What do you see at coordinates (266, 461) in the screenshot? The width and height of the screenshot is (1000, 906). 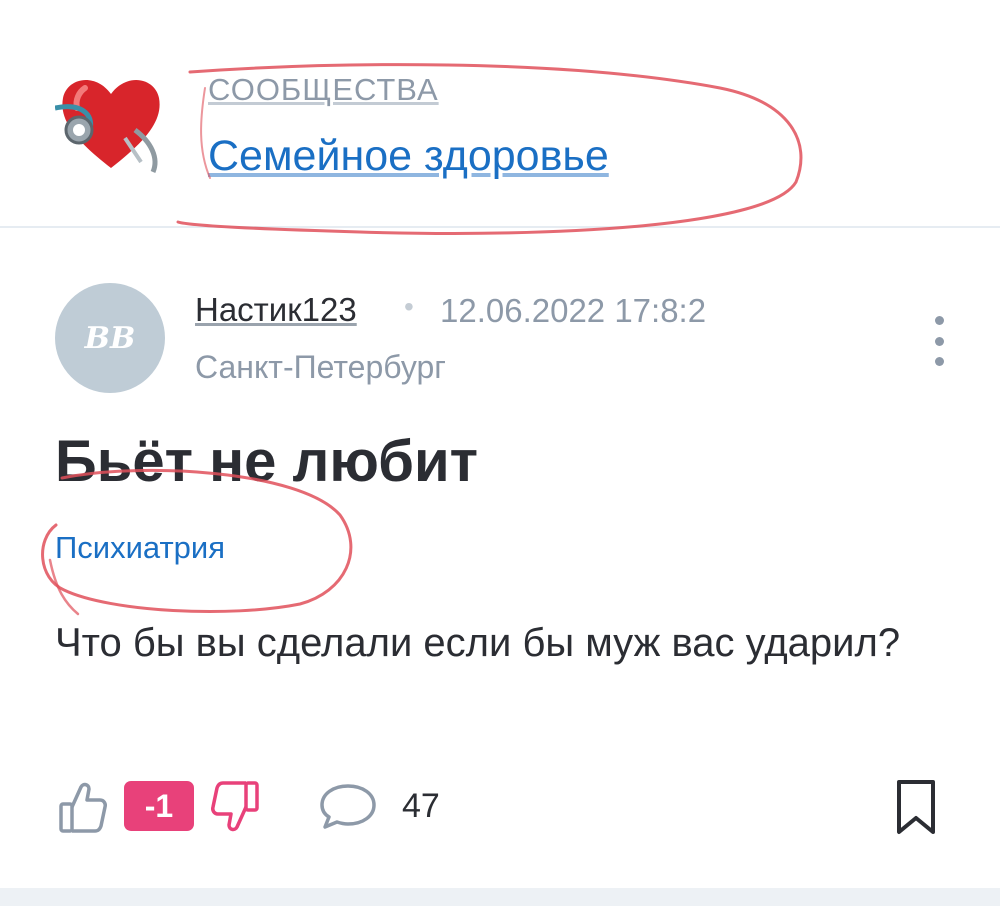 I see `post-title: Бьёт не любит` at bounding box center [266, 461].